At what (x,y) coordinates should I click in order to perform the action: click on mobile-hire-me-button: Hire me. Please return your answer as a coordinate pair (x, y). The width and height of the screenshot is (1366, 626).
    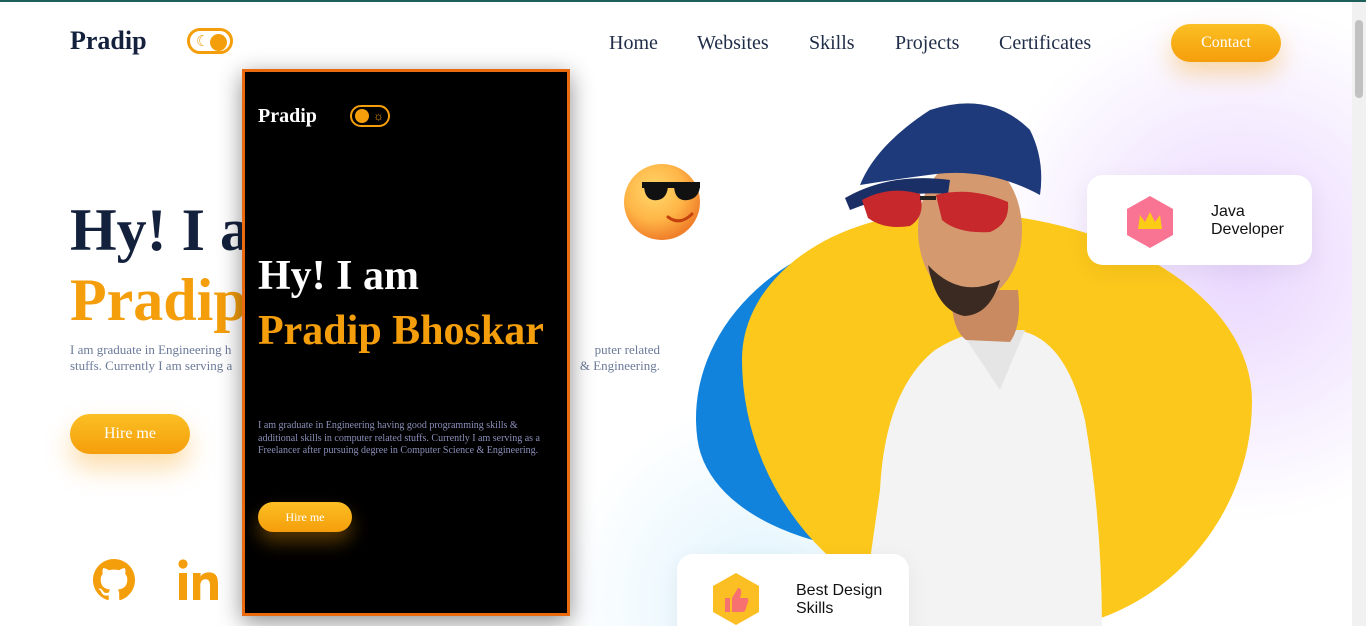
    Looking at the image, I should click on (305, 517).